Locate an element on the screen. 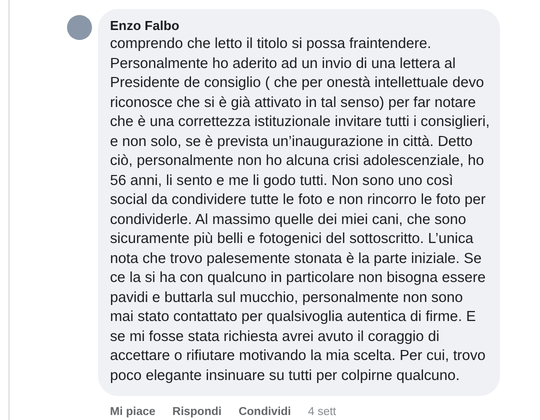 The height and width of the screenshot is (420, 540). action-link: Rispondi is located at coordinates (197, 412).